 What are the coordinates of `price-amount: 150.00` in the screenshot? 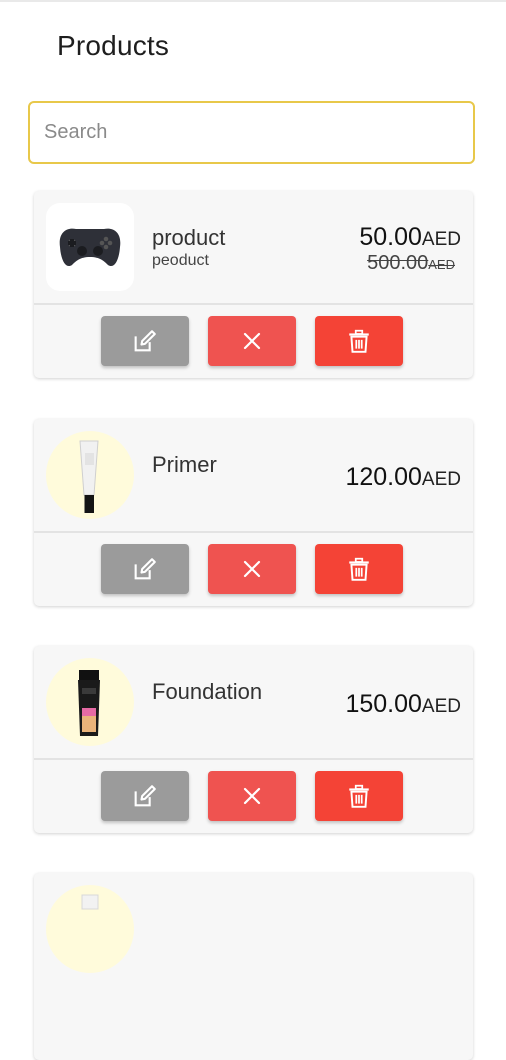 It's located at (383, 704).